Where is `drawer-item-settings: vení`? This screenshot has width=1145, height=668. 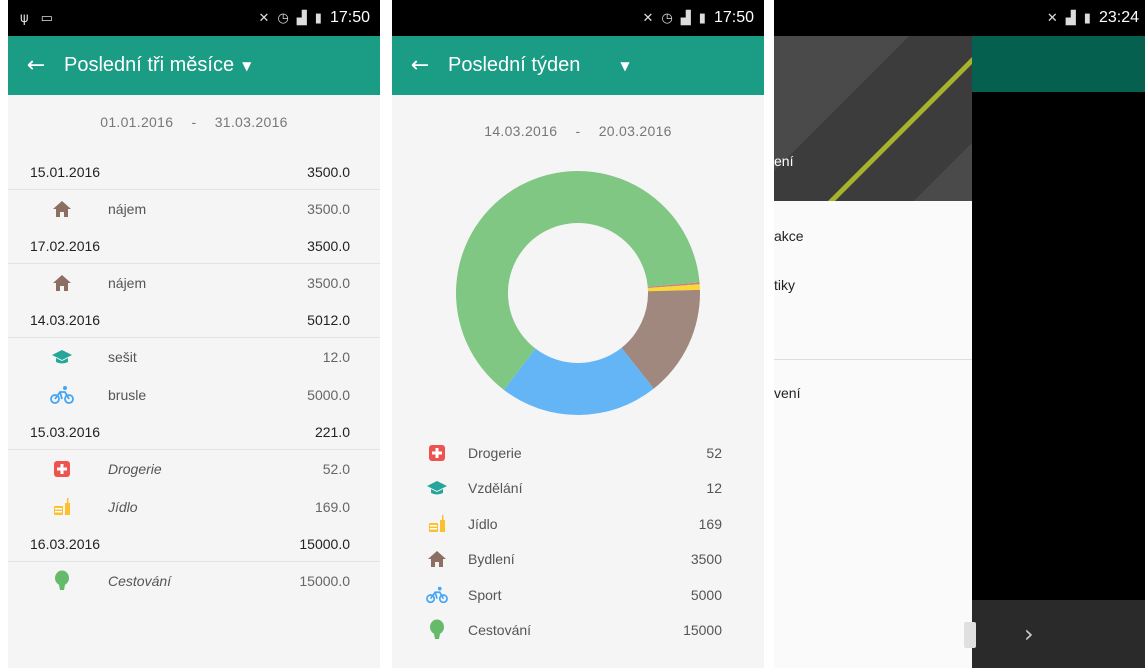
drawer-item-settings: vení is located at coordinates (873, 392).